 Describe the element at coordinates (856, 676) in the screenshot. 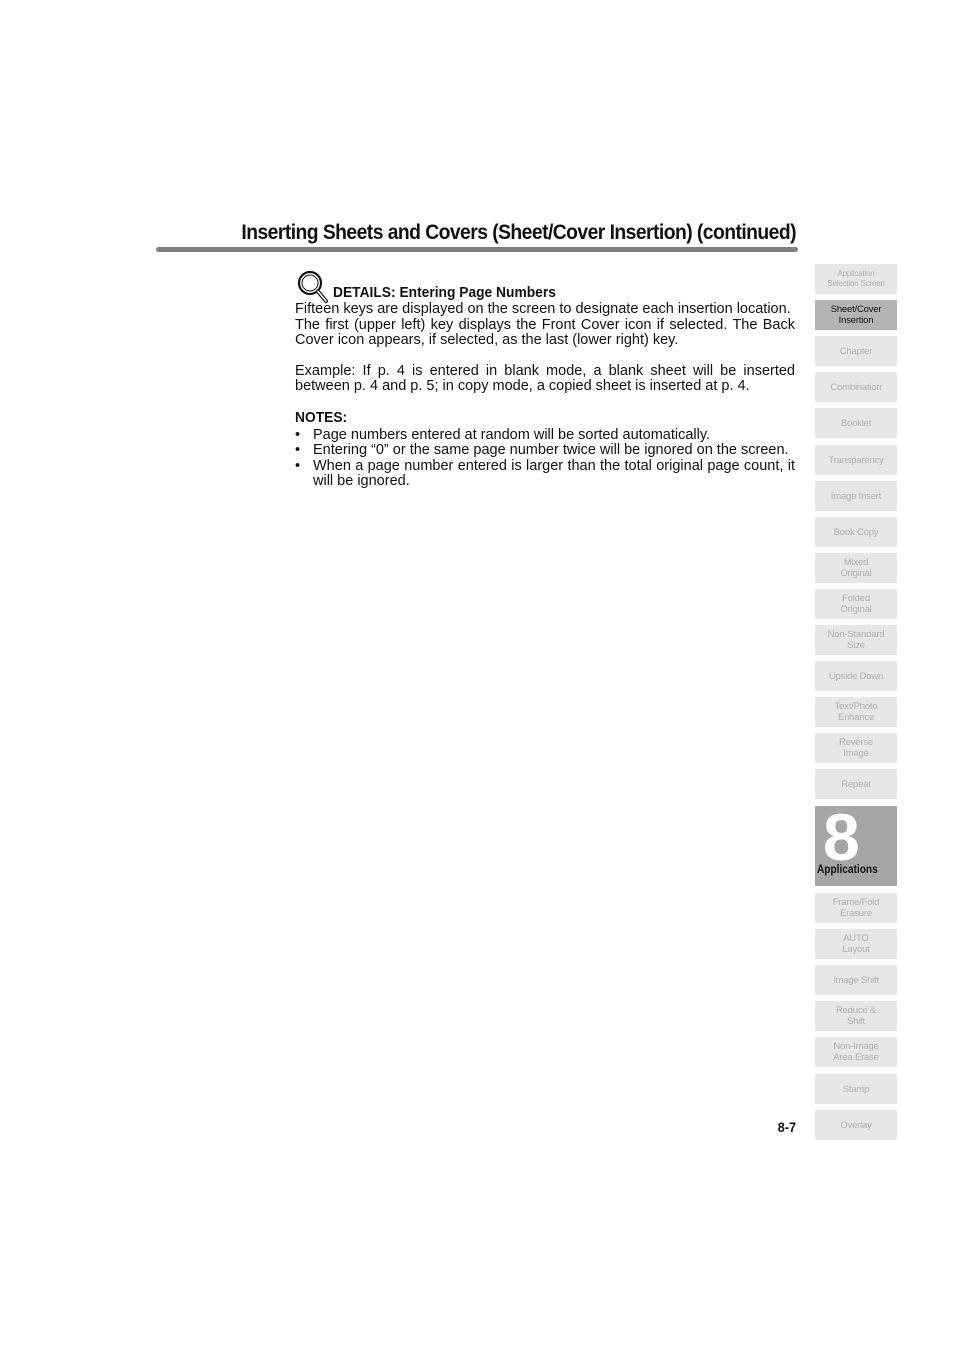

I see `sidebar-tab-upside-down: Upside Down` at that location.